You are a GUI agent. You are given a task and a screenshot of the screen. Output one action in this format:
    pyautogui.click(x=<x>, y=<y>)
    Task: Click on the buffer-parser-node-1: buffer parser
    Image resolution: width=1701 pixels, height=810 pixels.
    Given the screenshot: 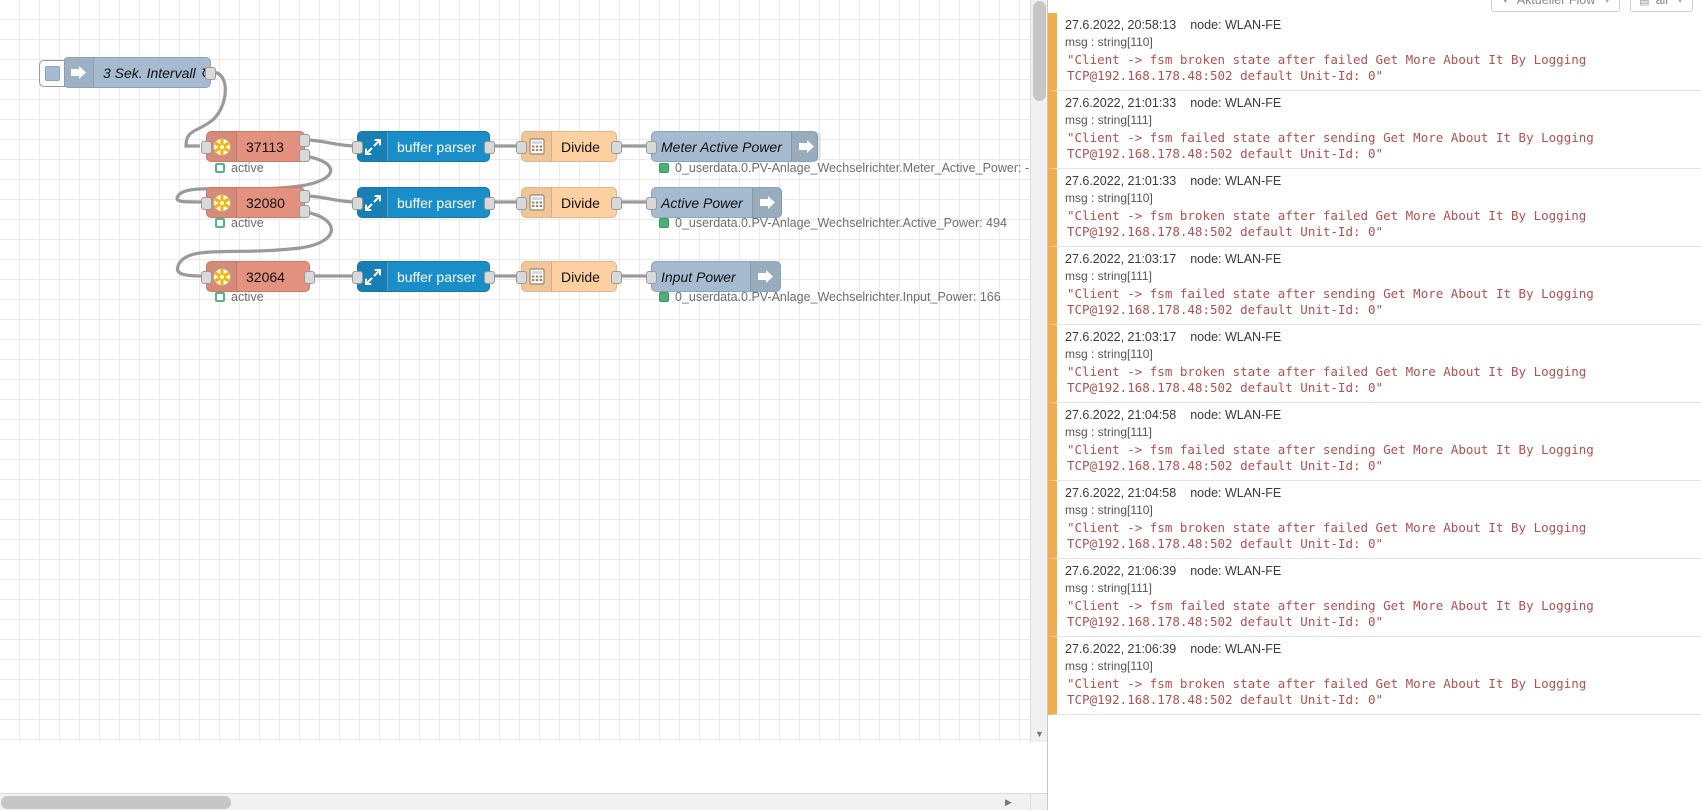 What is the action you would take?
    pyautogui.click(x=423, y=146)
    